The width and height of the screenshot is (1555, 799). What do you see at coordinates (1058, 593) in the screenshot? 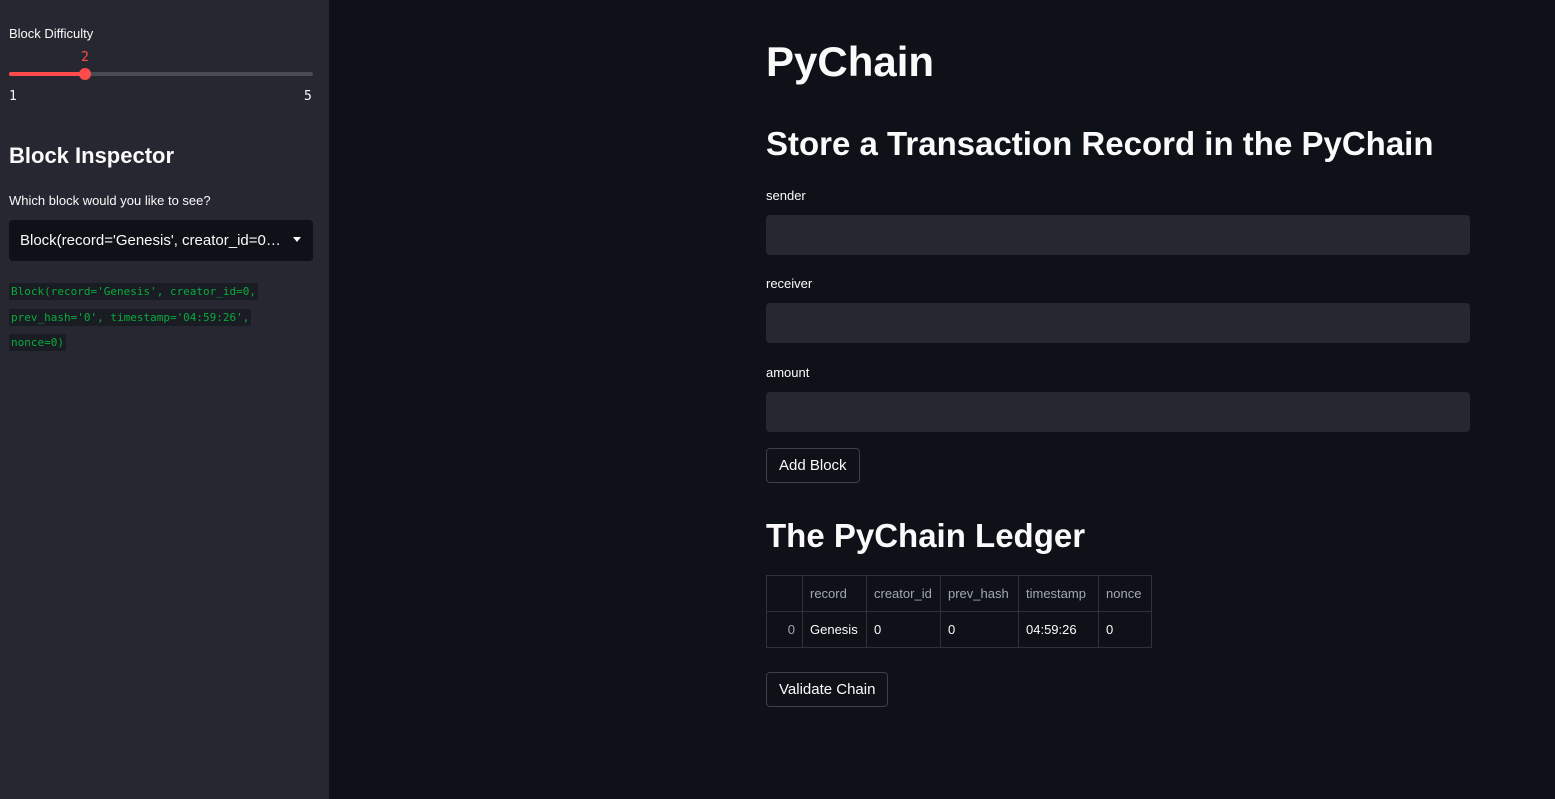
I see `column-header-timestamp: timestamp` at bounding box center [1058, 593].